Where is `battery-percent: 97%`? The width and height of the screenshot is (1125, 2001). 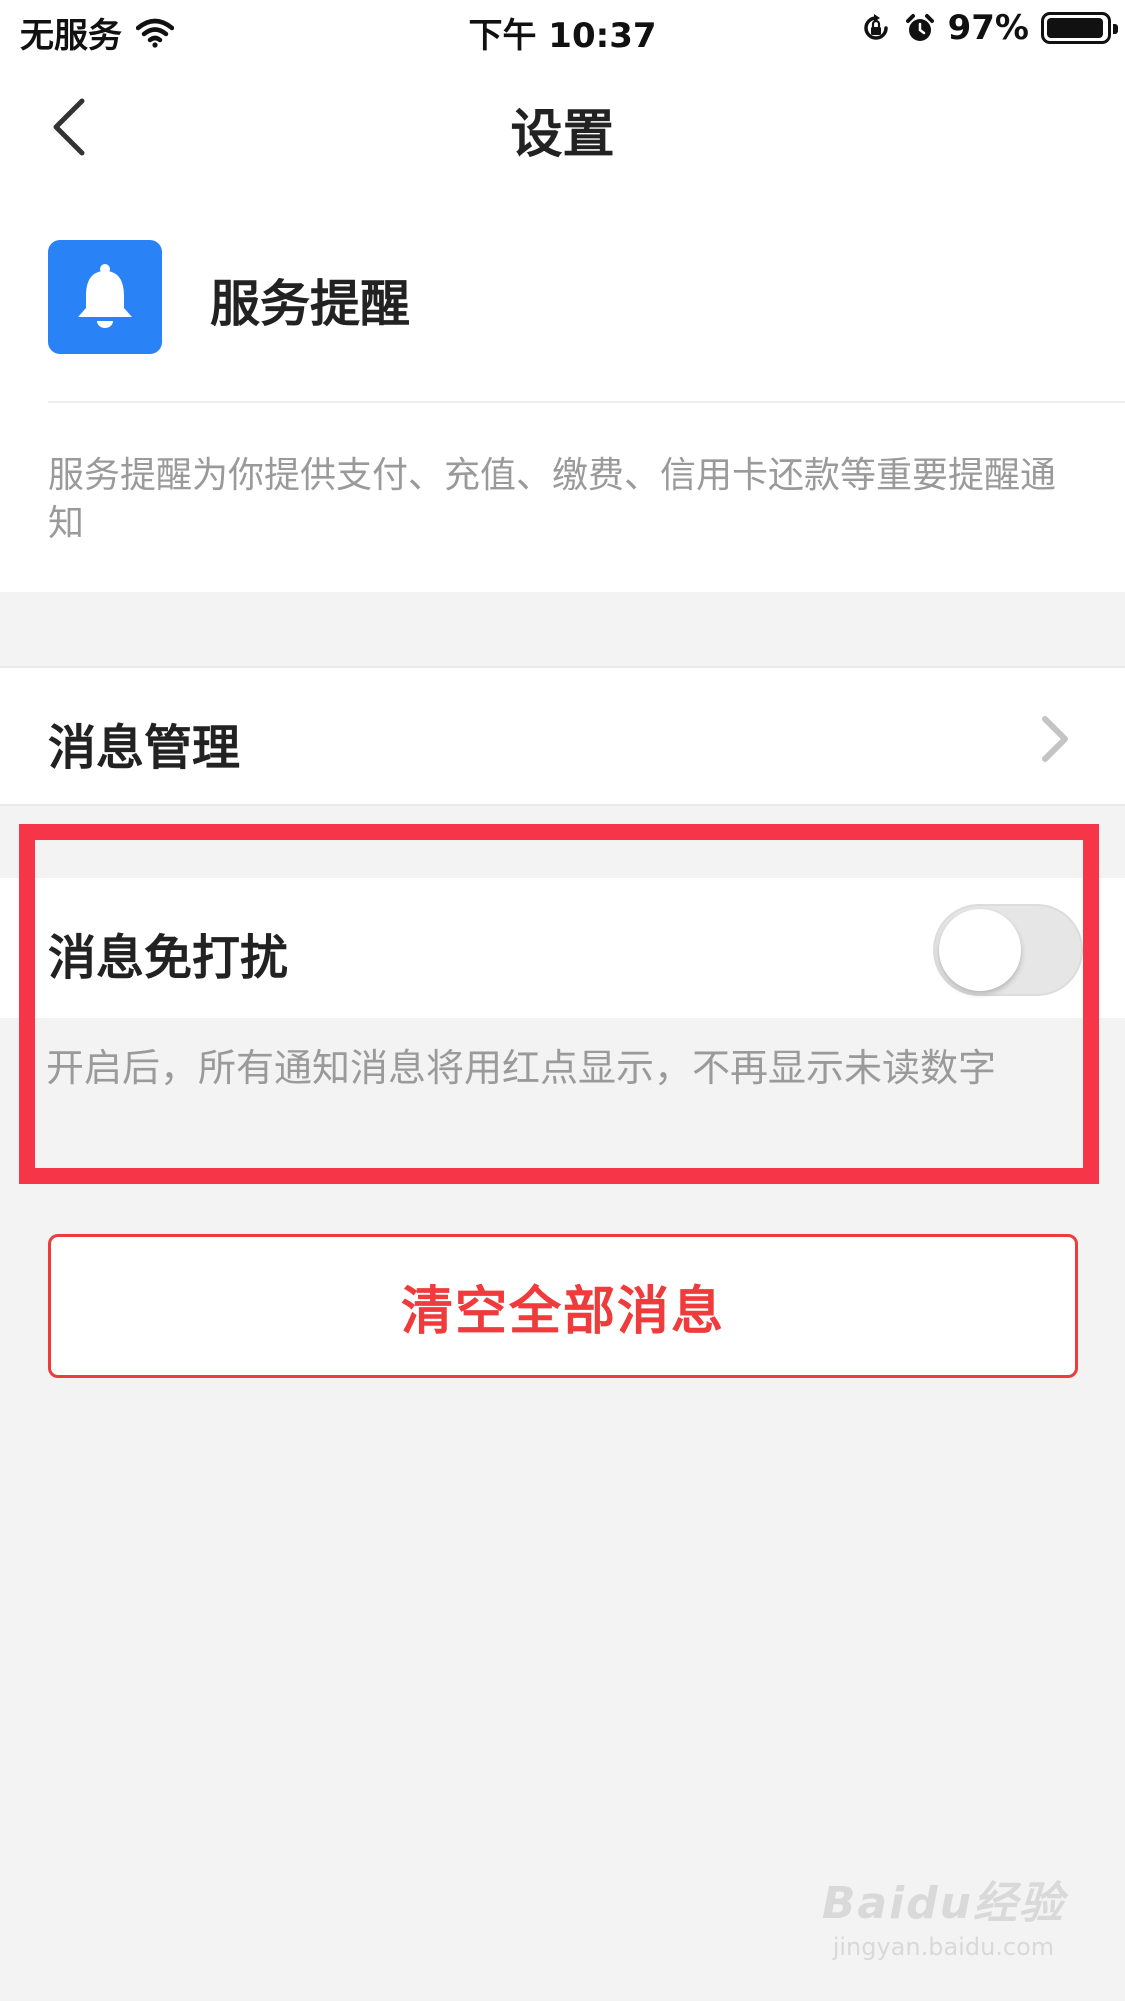
battery-percent: 97% is located at coordinates (988, 28).